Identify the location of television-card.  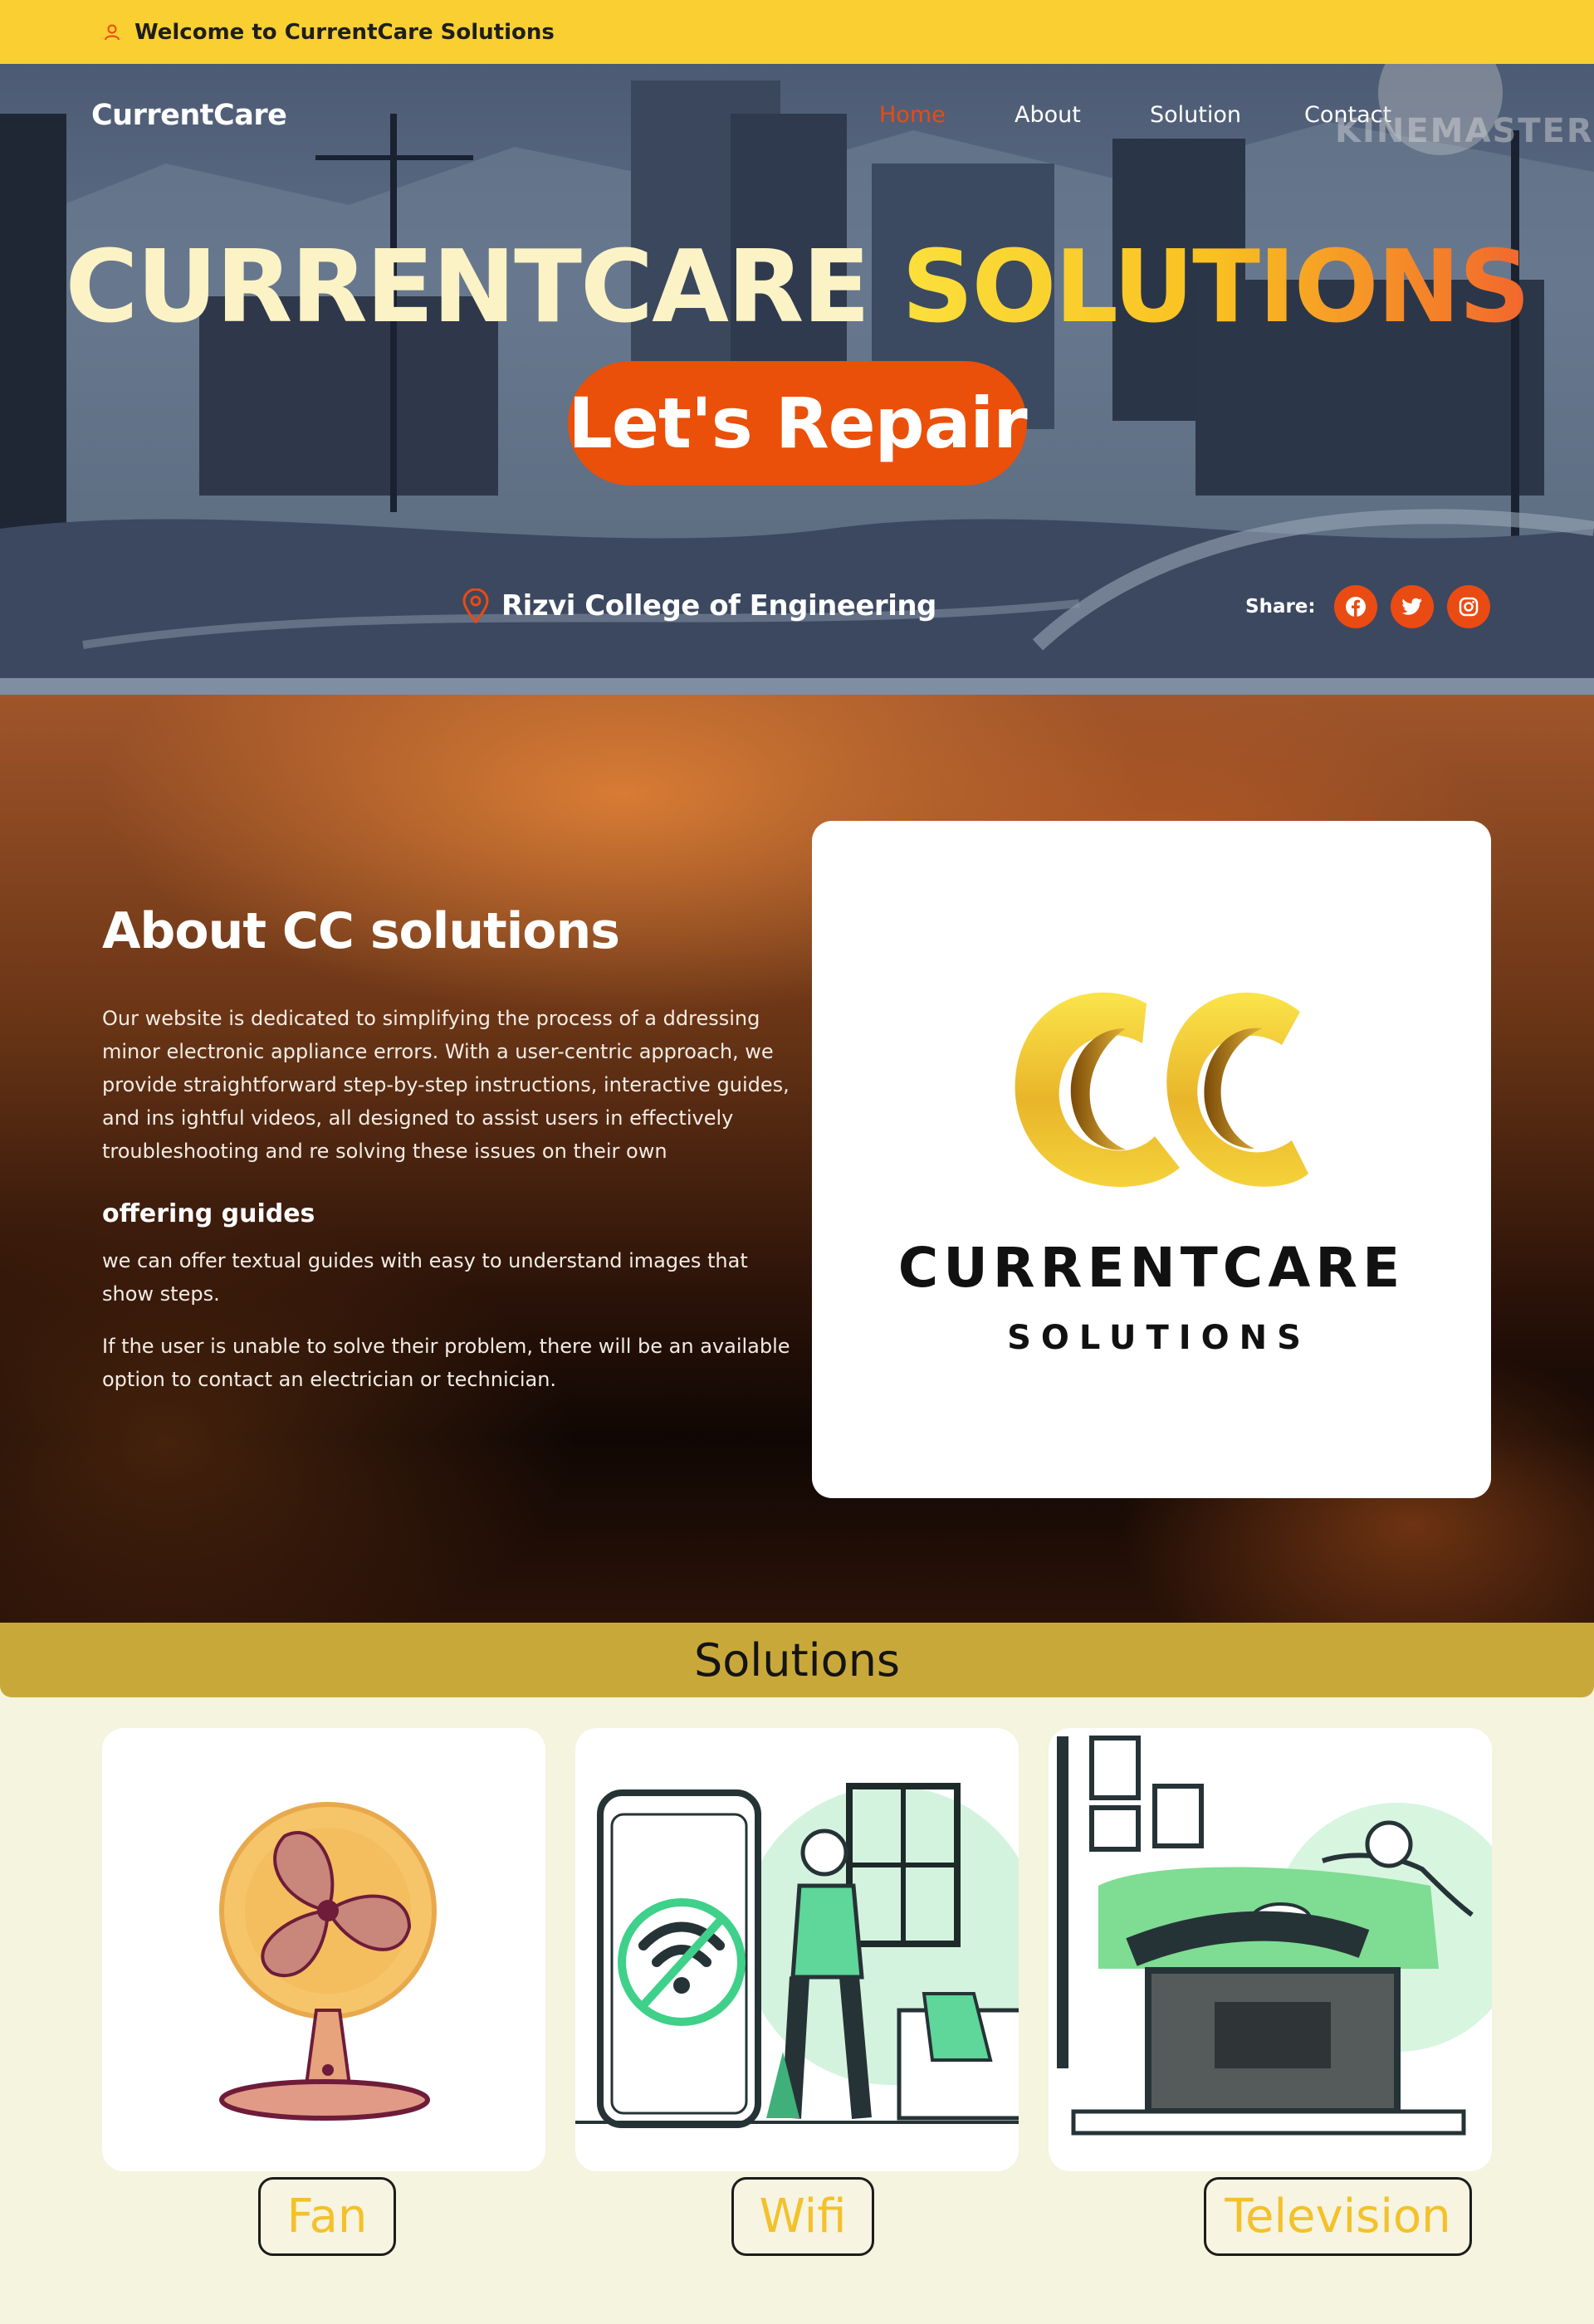
(1270, 1950).